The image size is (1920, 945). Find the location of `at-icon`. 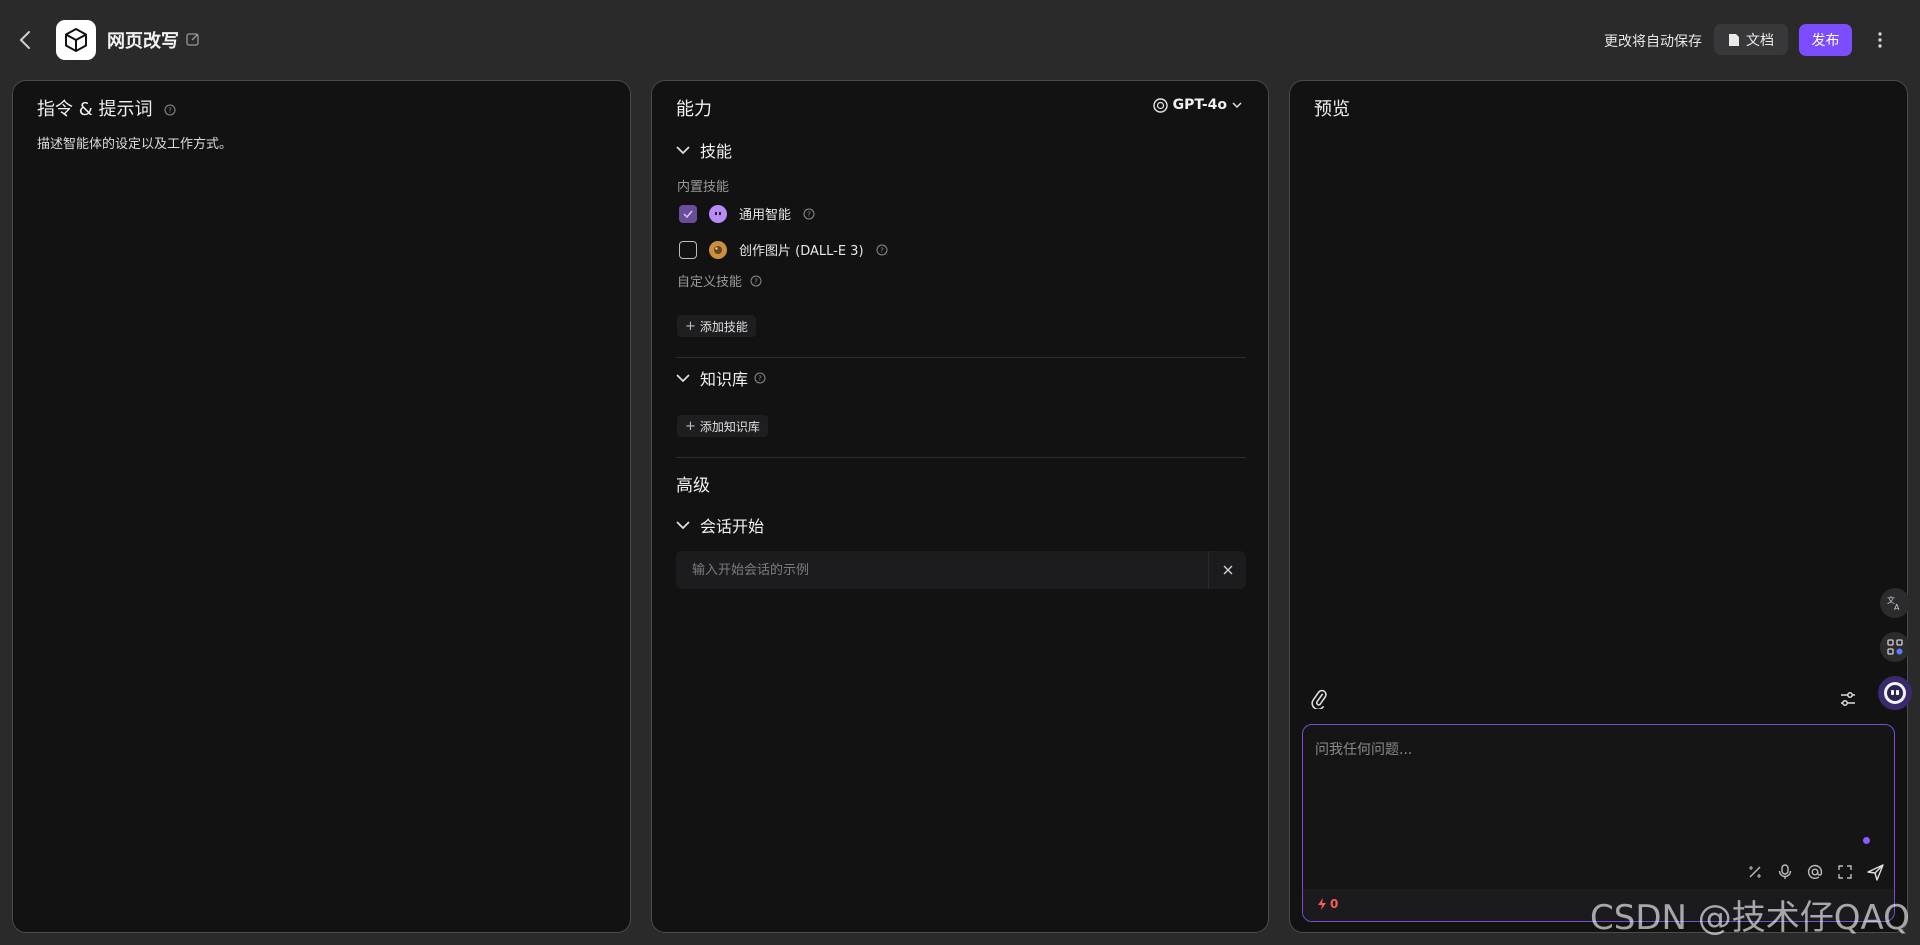

at-icon is located at coordinates (1815, 872).